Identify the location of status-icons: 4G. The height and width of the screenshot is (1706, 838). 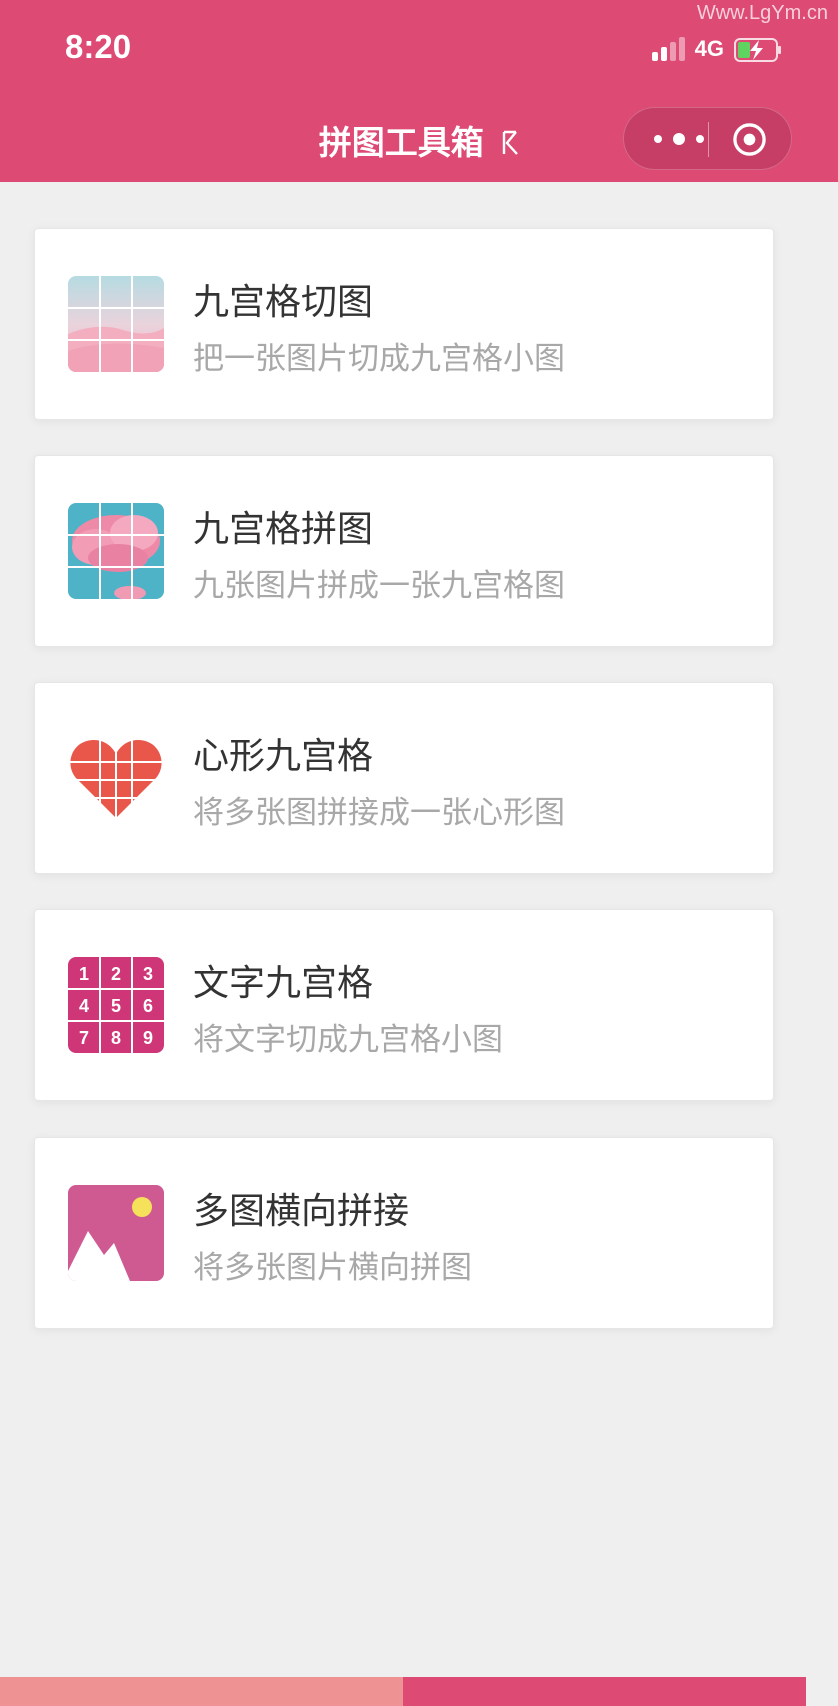
(716, 49).